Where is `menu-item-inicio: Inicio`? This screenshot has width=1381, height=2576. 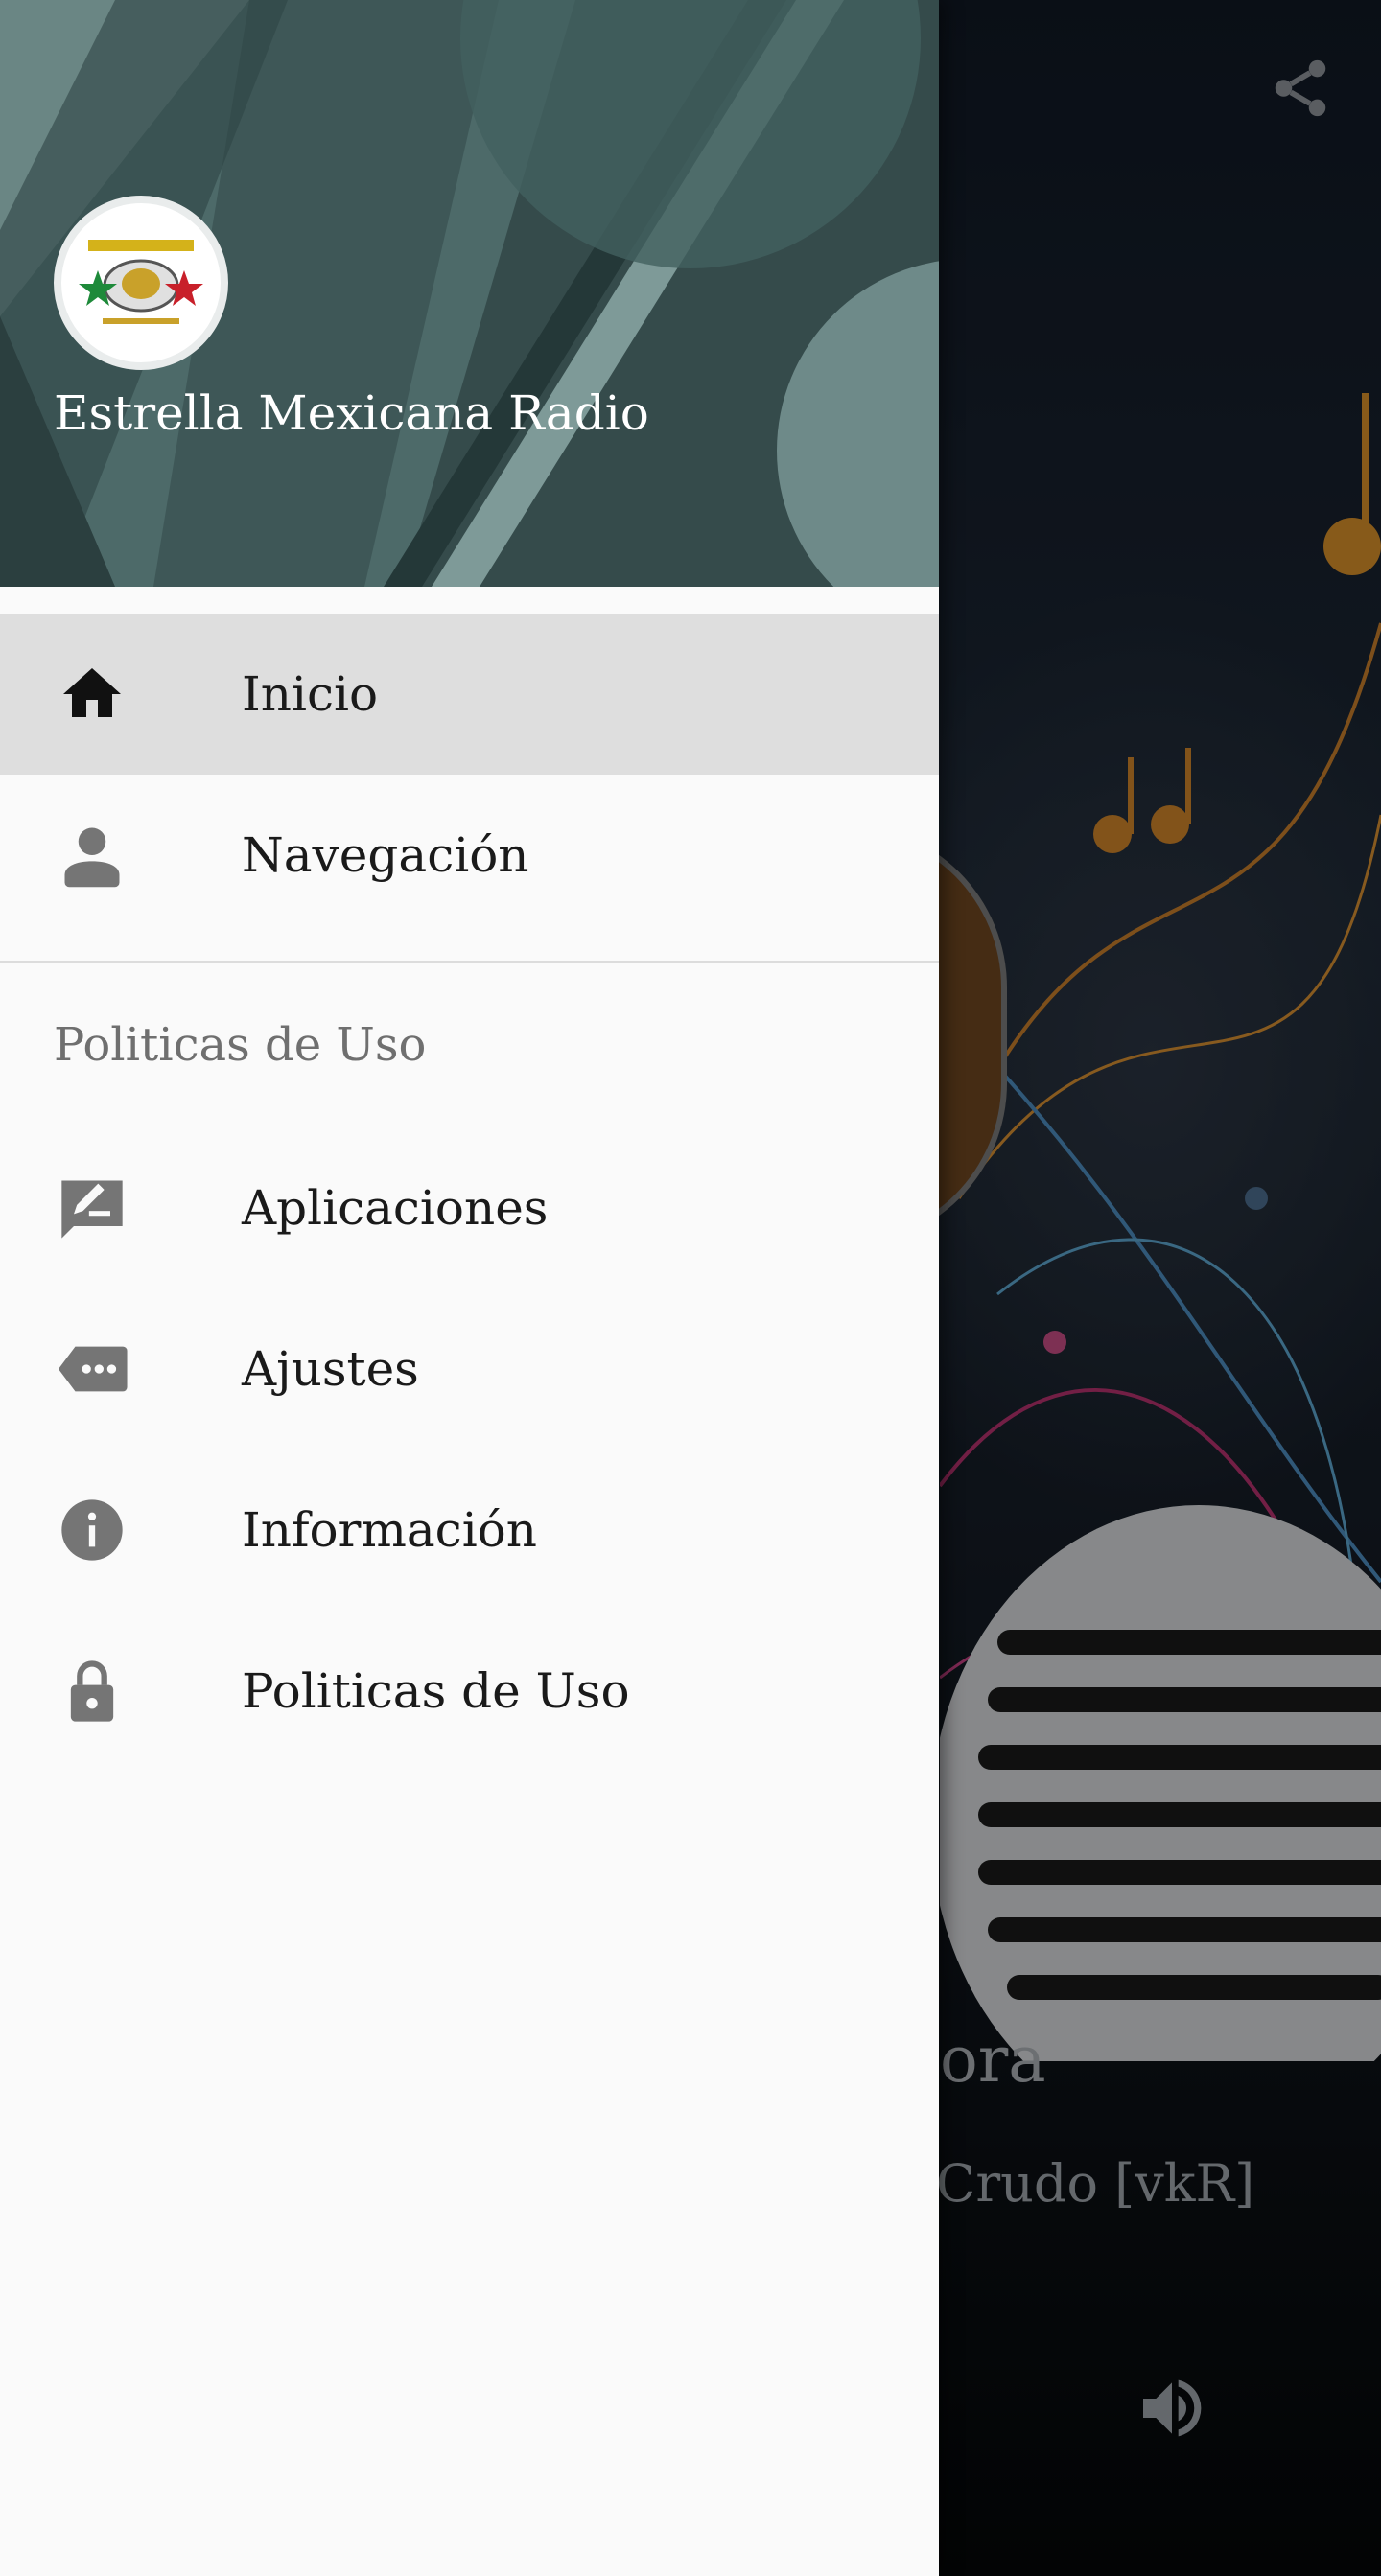 menu-item-inicio: Inicio is located at coordinates (470, 695).